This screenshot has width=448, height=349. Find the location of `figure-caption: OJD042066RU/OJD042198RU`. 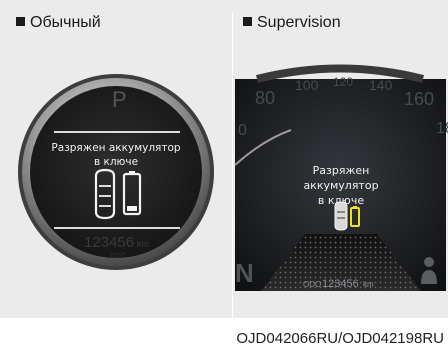

figure-caption: OJD042066RU/OJD042198RU is located at coordinates (340, 338).